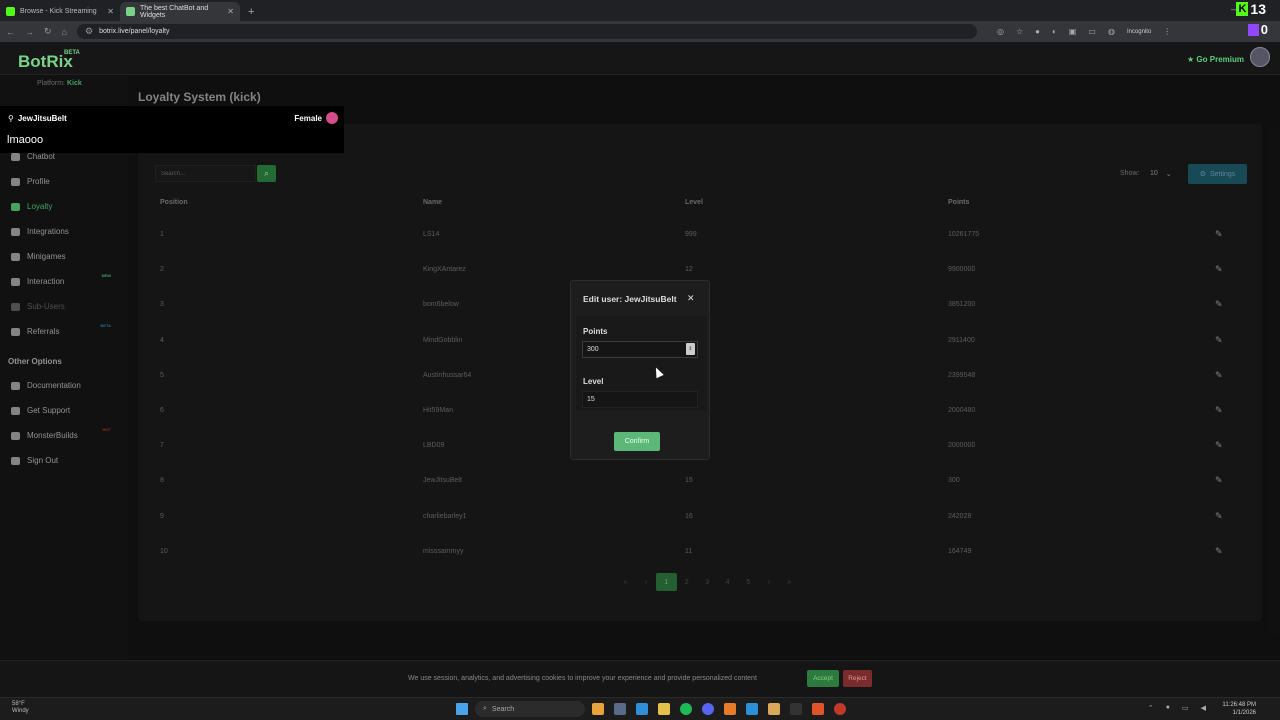  Describe the element at coordinates (48, 31) in the screenshot. I see `reload-icon: ↻` at that location.